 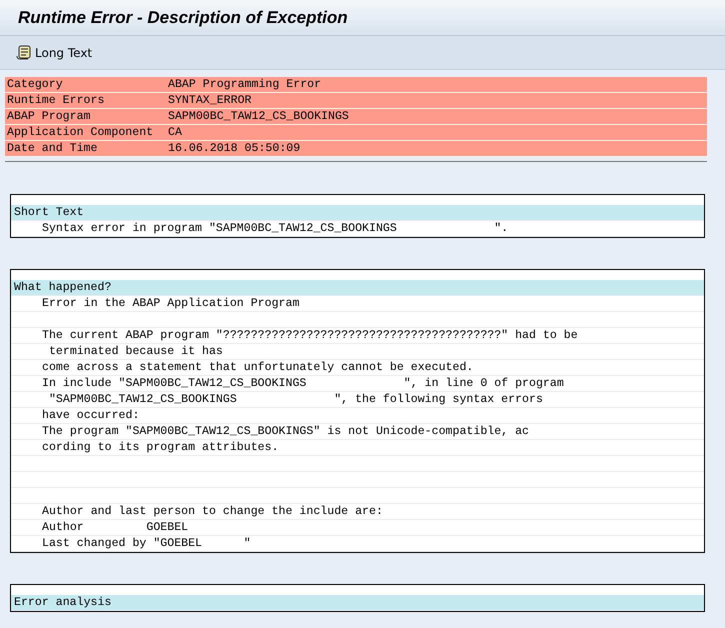 What do you see at coordinates (56, 100) in the screenshot?
I see `summary-label: Runtime Errors` at bounding box center [56, 100].